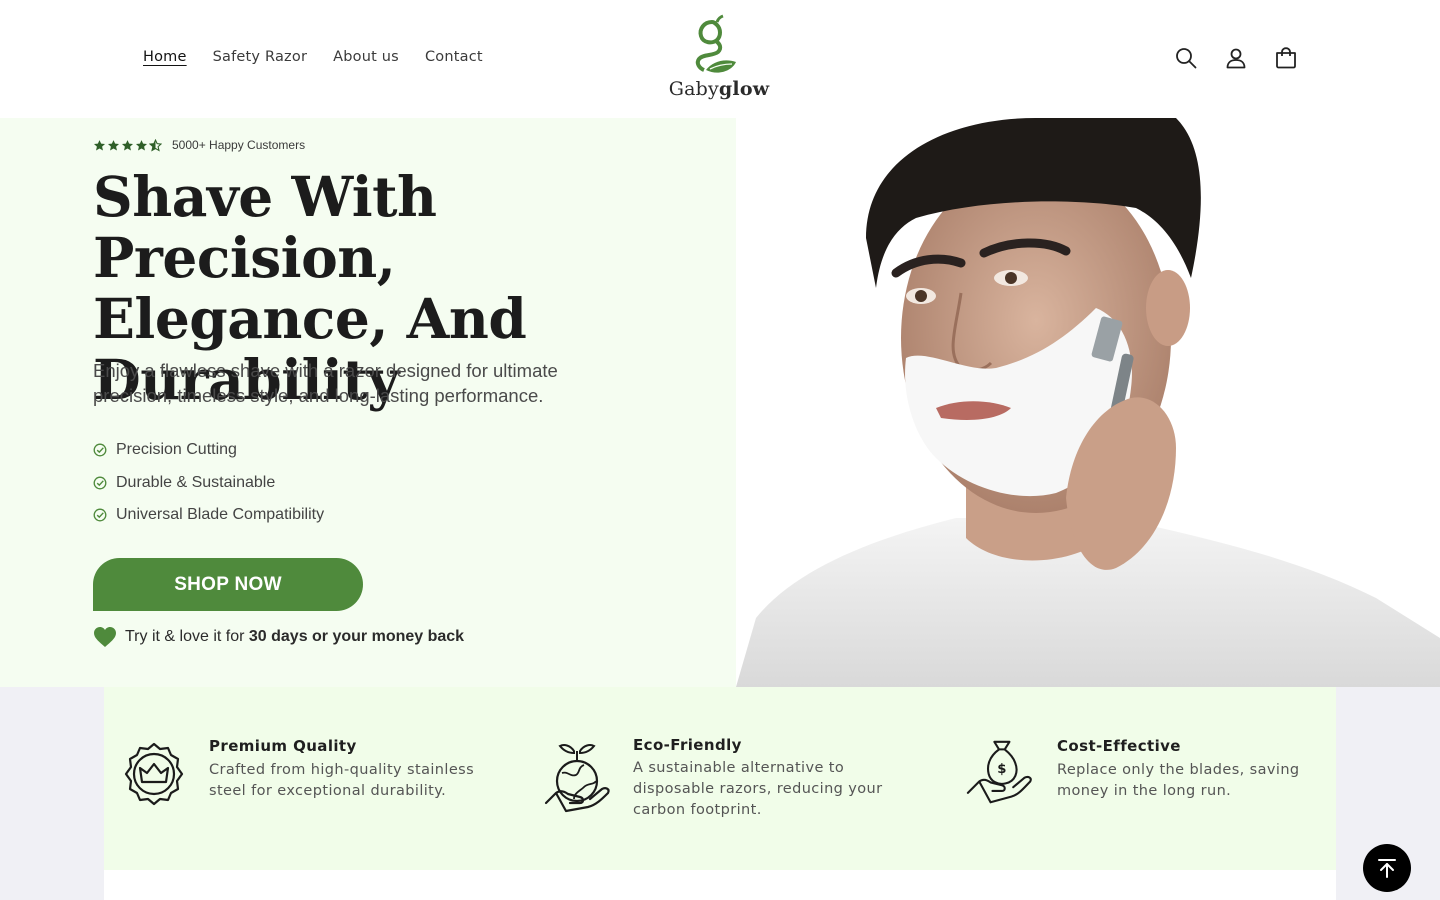 The image size is (1440, 900). Describe the element at coordinates (454, 57) in the screenshot. I see `nav-contact: Contact` at that location.